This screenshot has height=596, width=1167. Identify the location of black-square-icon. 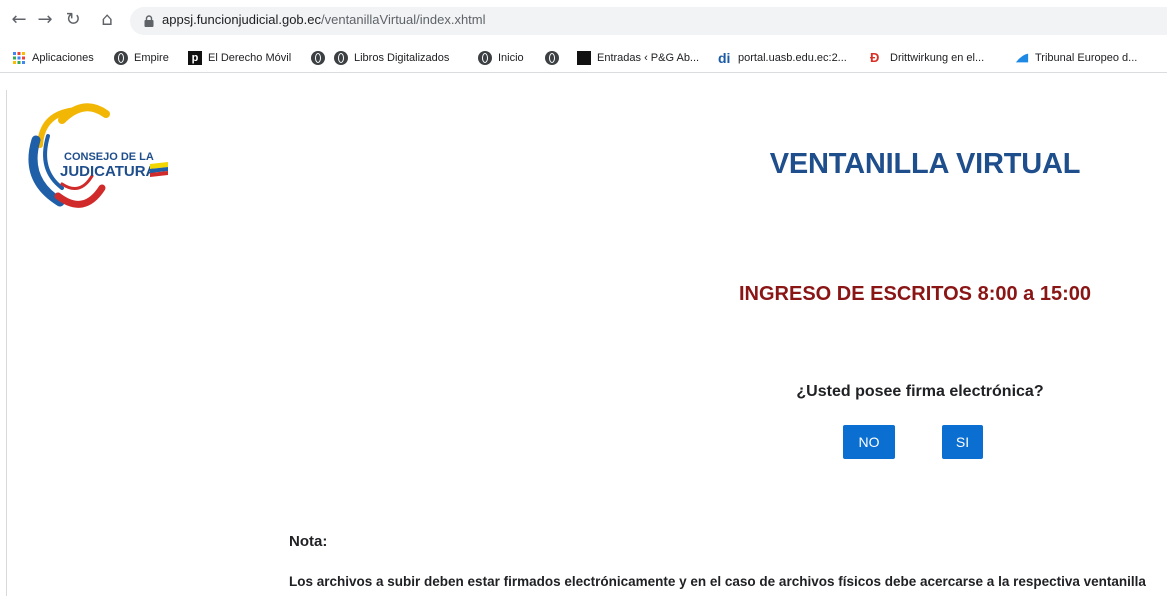
(584, 58).